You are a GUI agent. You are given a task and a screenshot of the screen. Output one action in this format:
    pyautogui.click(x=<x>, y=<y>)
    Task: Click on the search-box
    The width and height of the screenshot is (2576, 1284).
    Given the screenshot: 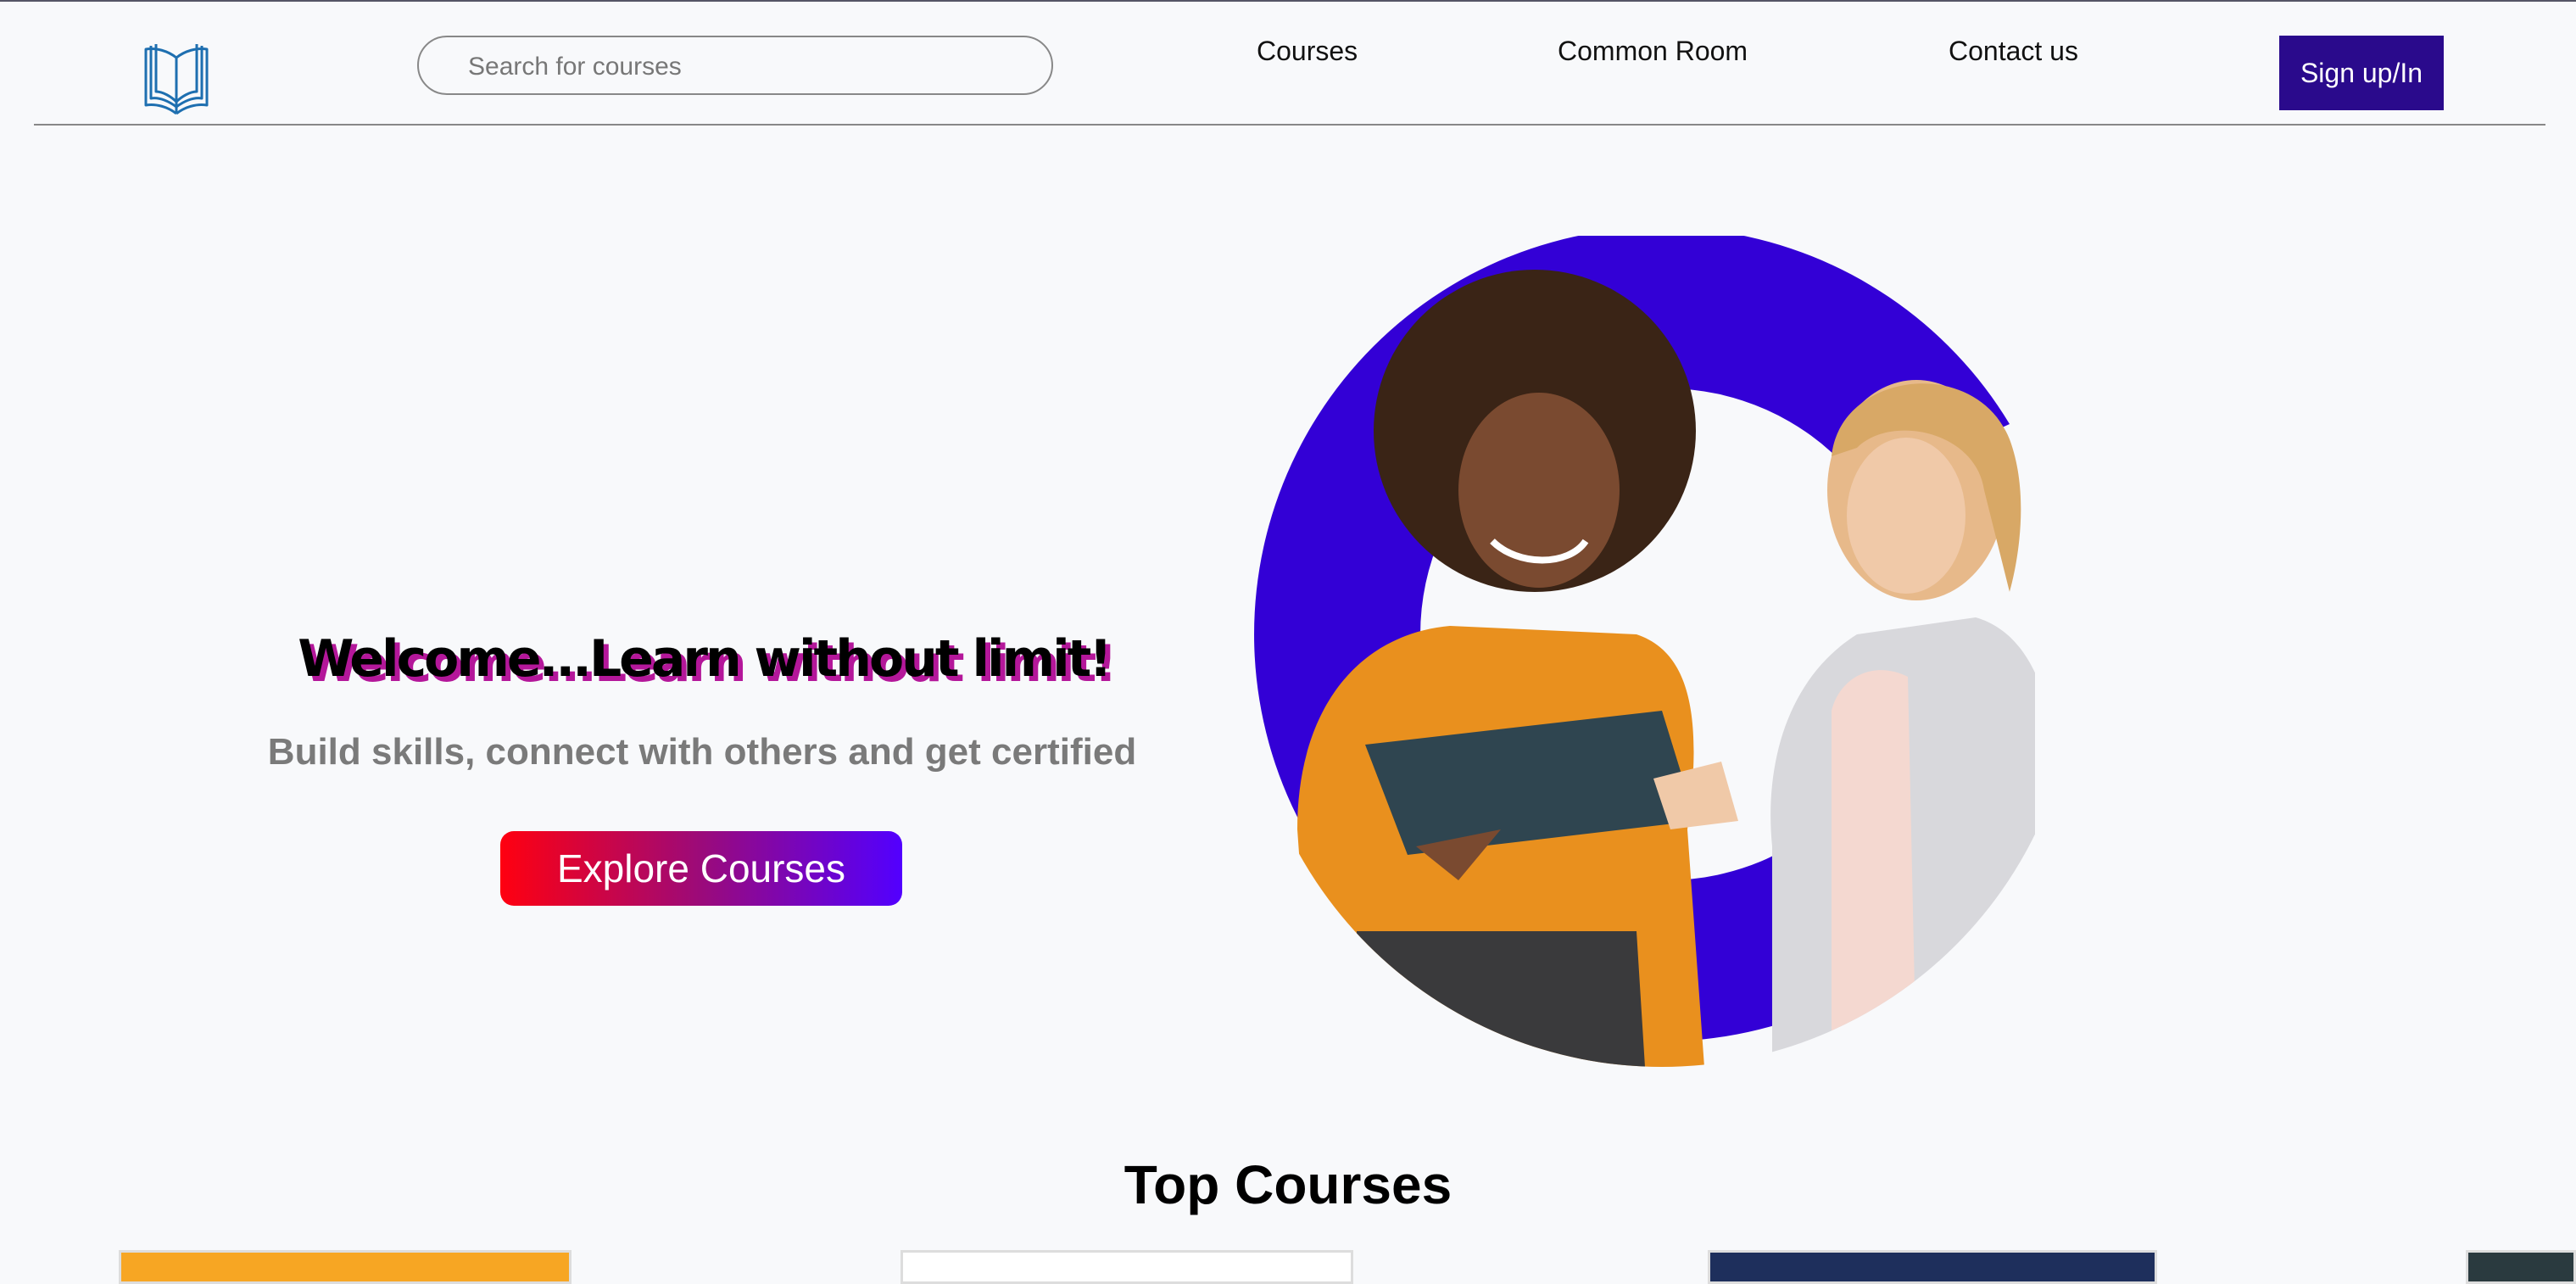 What is the action you would take?
    pyautogui.click(x=735, y=65)
    